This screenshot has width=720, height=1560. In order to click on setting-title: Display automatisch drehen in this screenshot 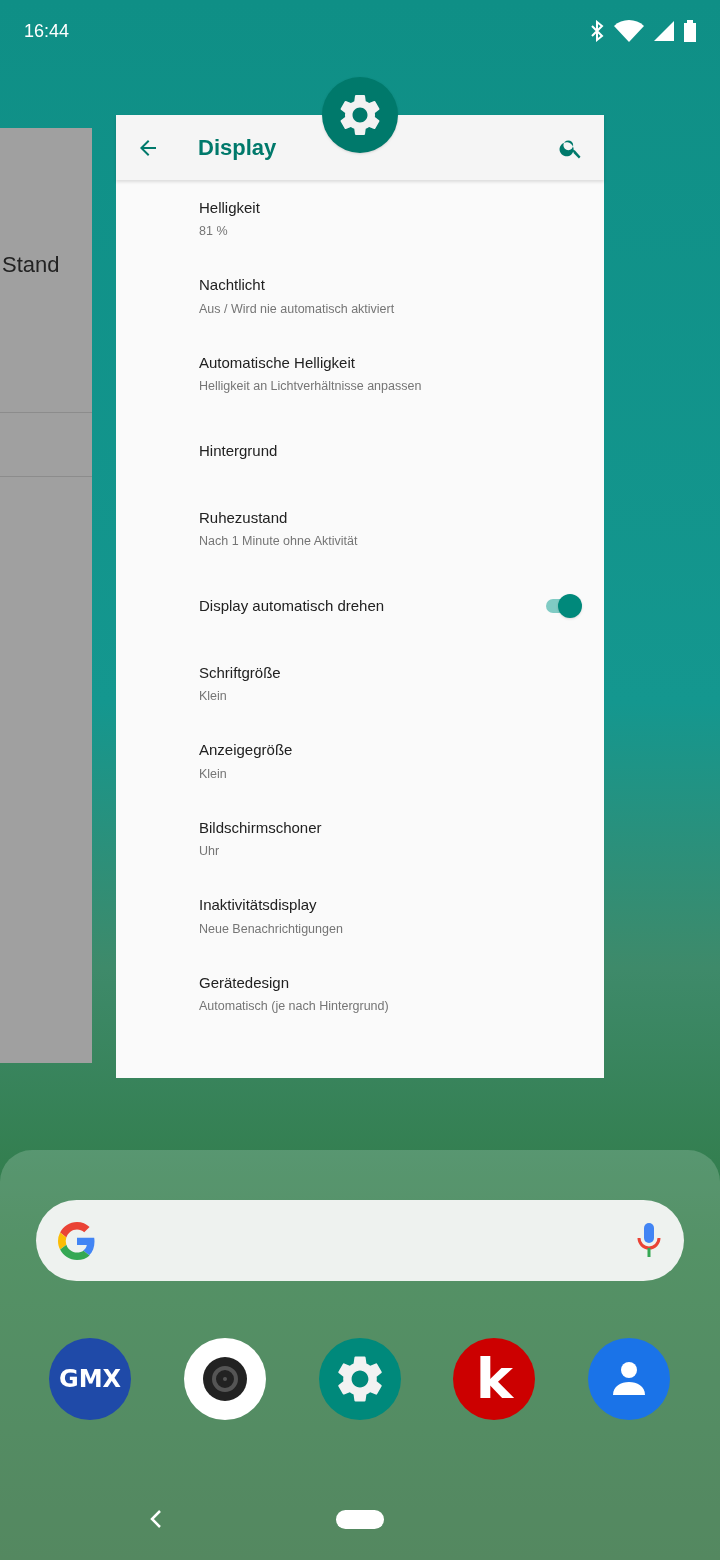, I will do `click(292, 606)`.